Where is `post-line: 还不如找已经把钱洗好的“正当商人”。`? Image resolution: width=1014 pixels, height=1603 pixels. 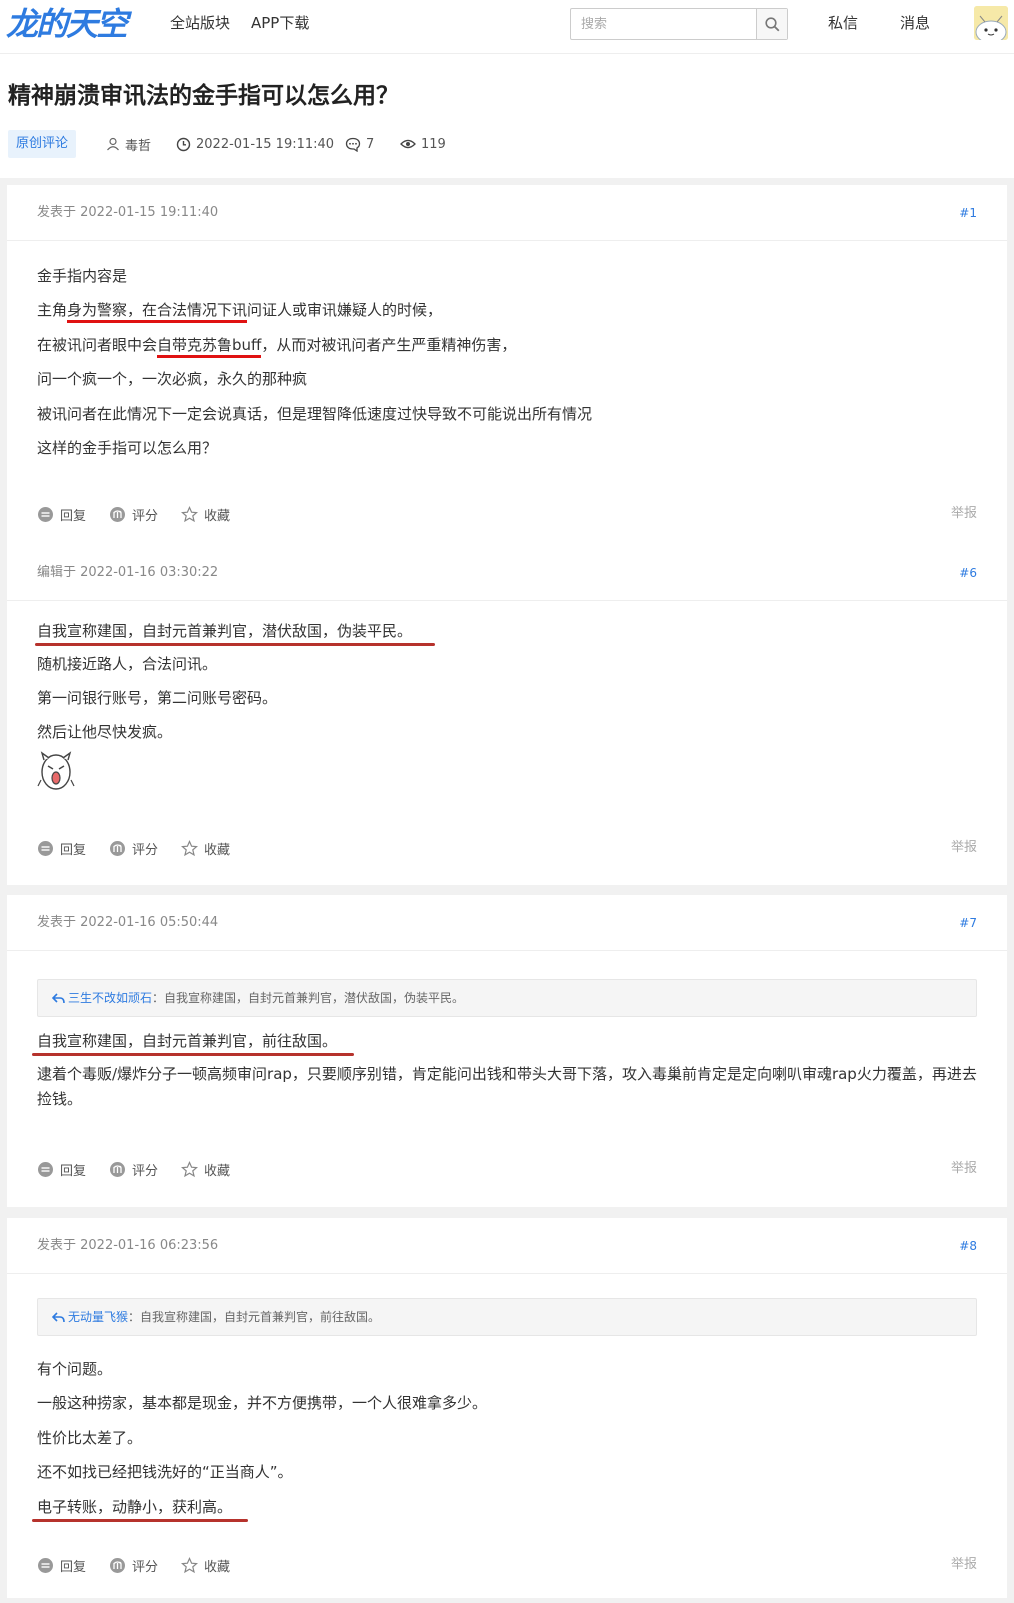 post-line: 还不如找已经把钱洗好的“正当商人”。 is located at coordinates (165, 1472).